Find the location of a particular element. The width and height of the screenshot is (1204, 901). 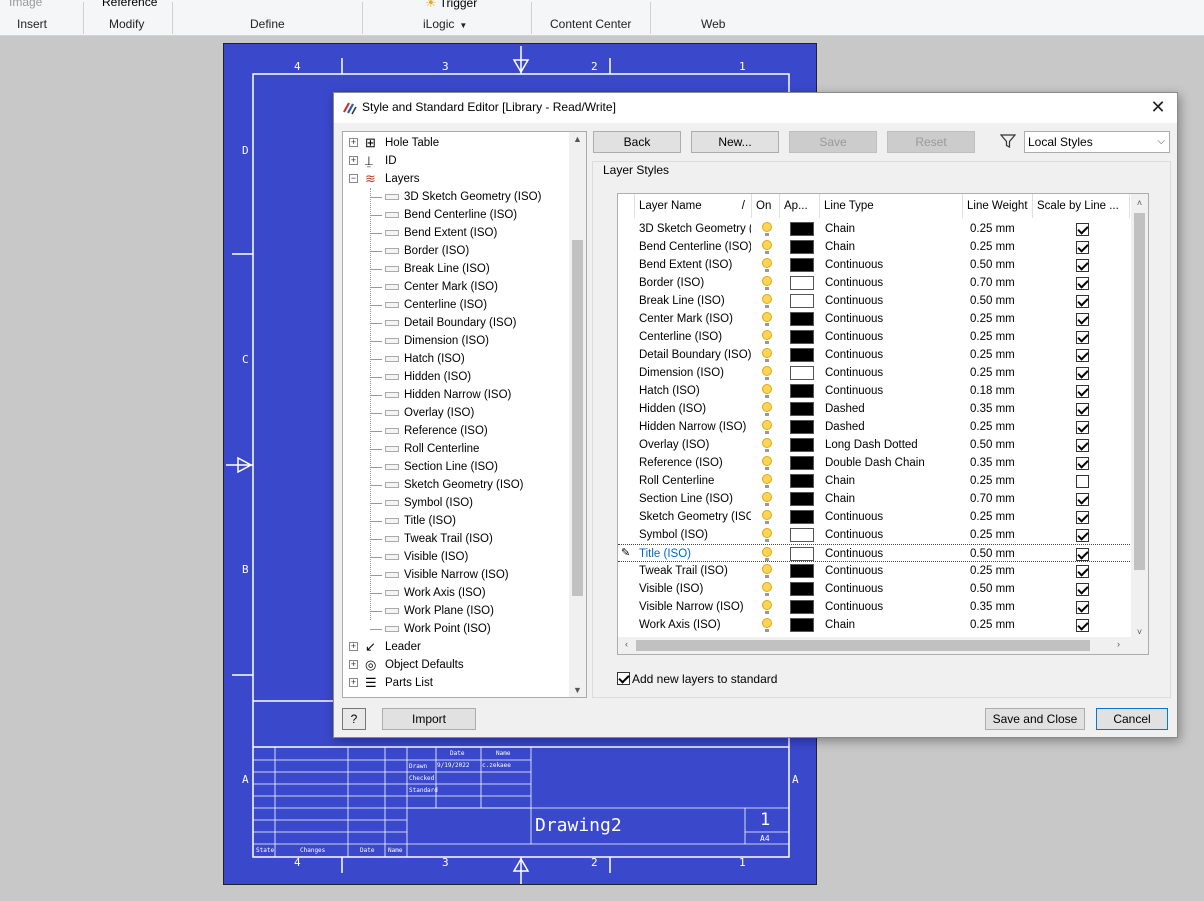

layer-name-cell: Border (ISO) is located at coordinates (695, 283).